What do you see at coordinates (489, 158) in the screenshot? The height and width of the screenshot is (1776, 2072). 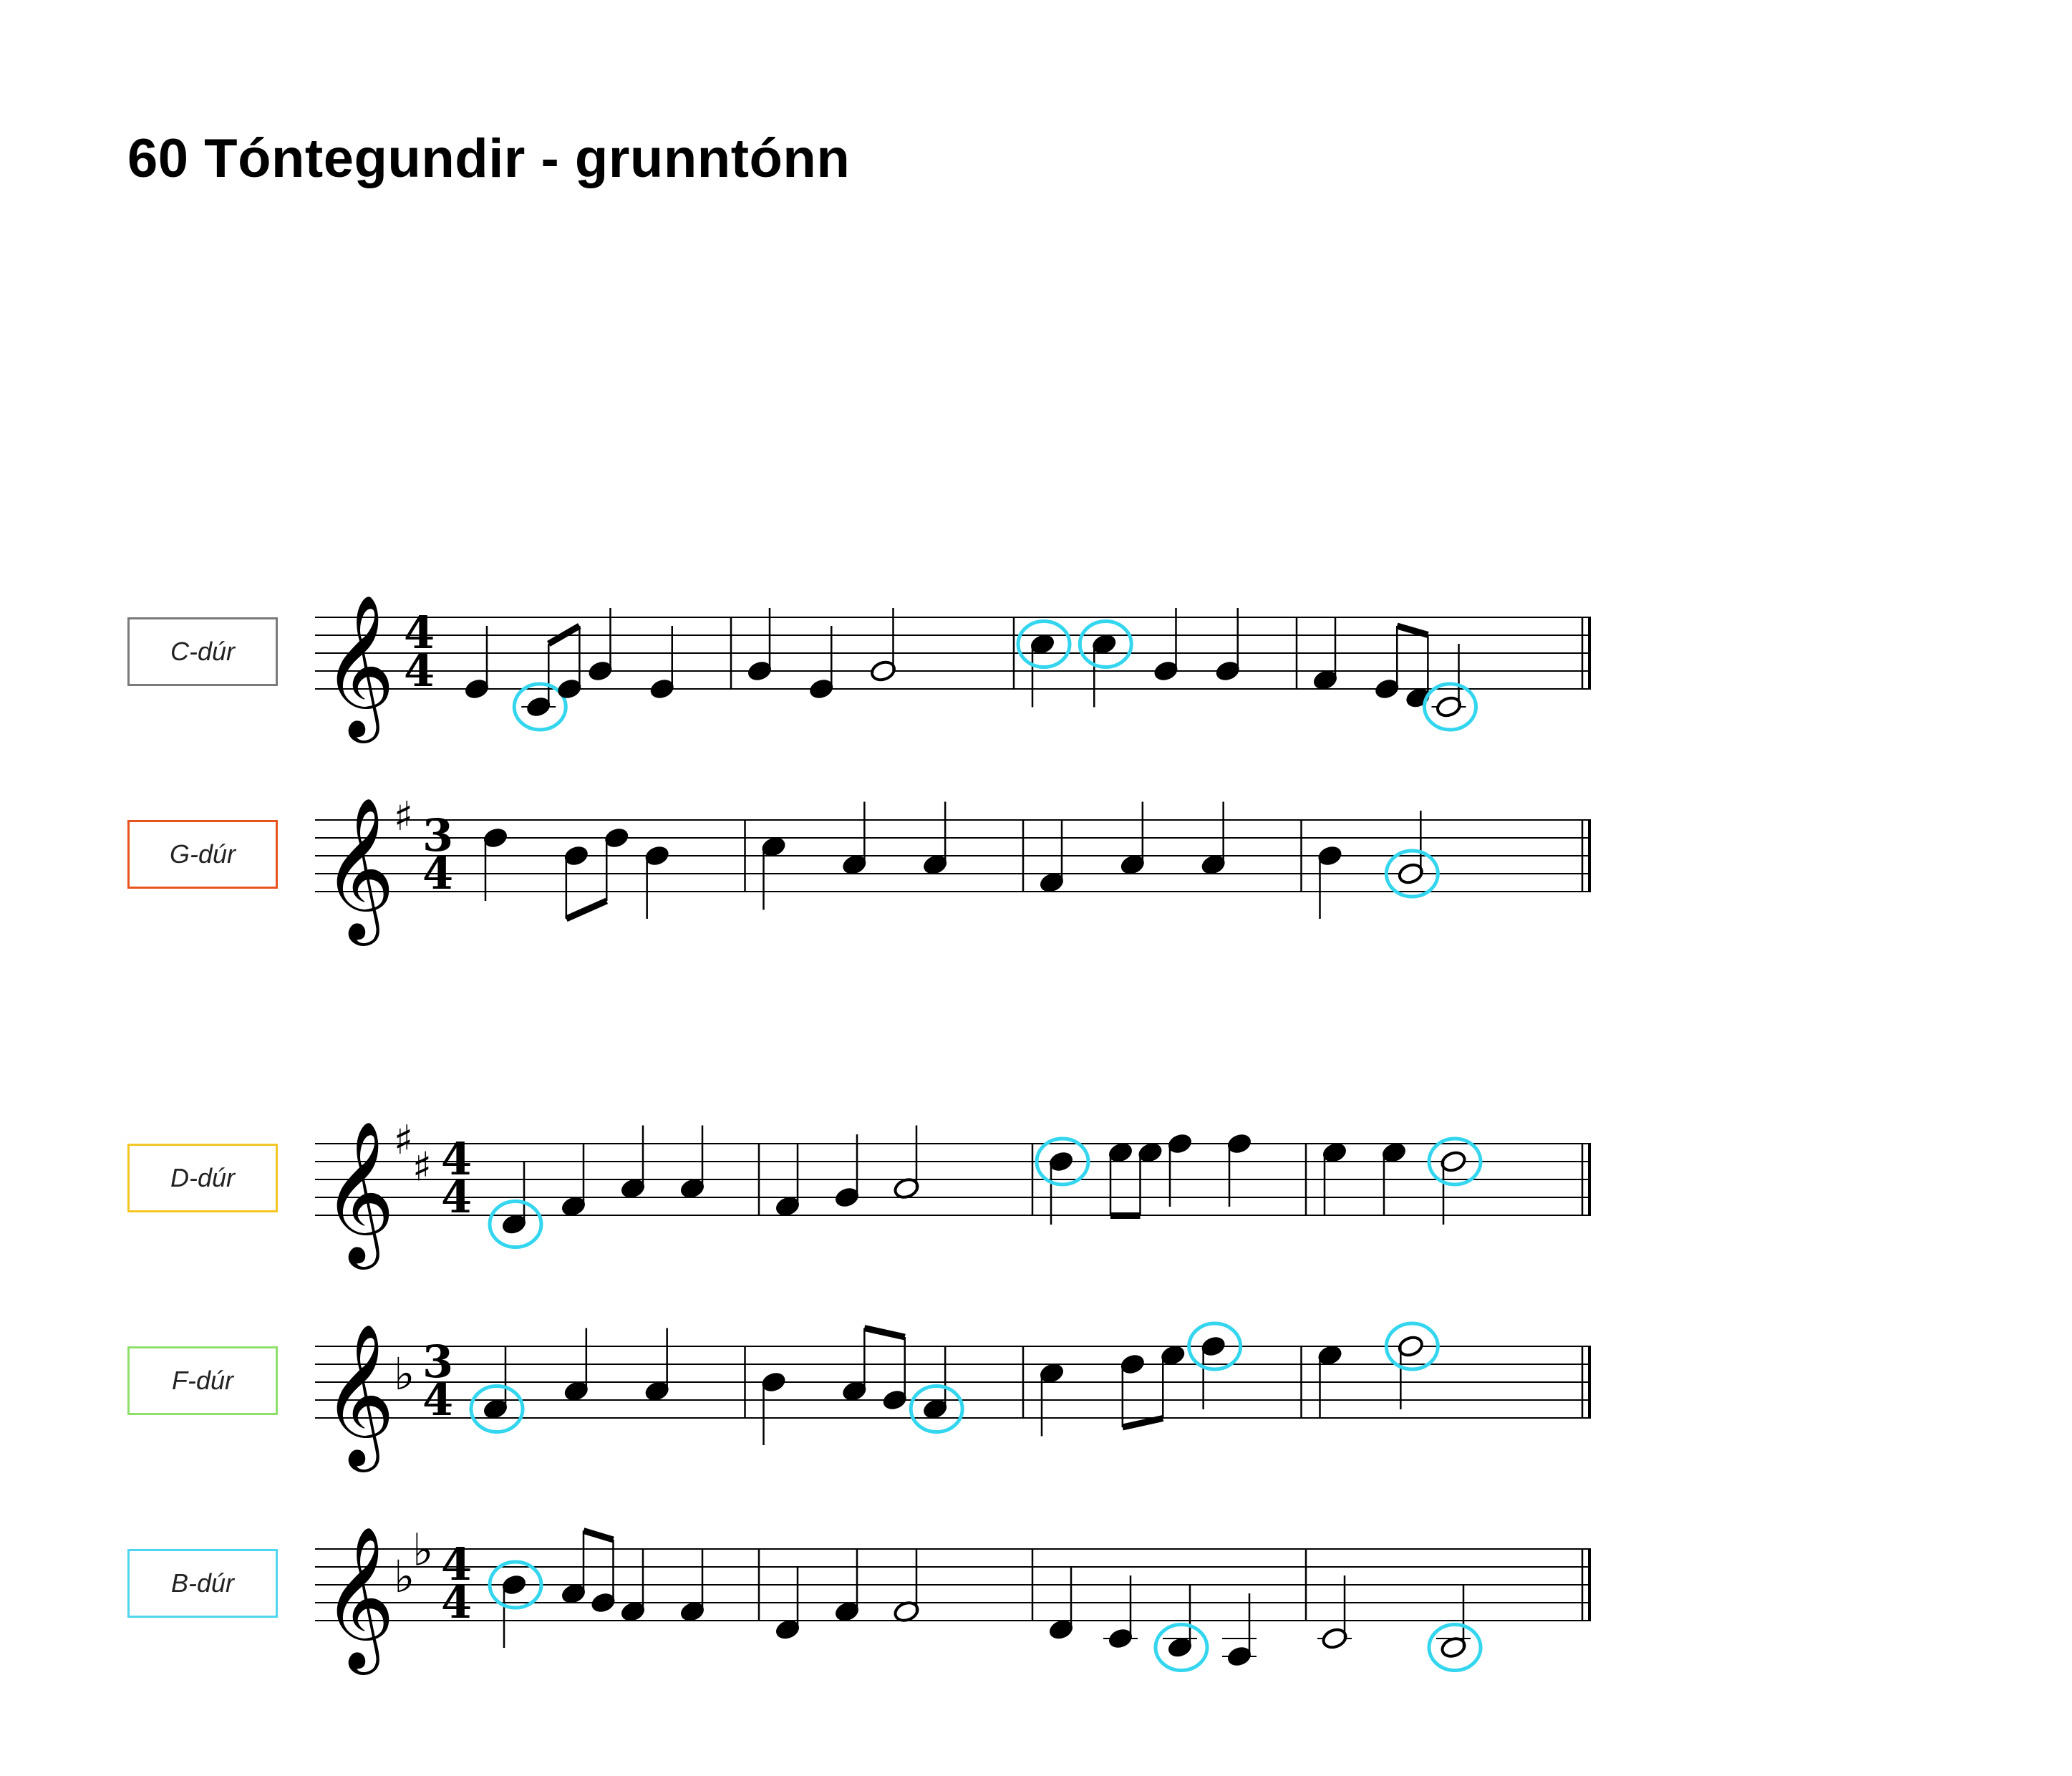 I see `page-title: 60 Tóntegundir - grunntónn` at bounding box center [489, 158].